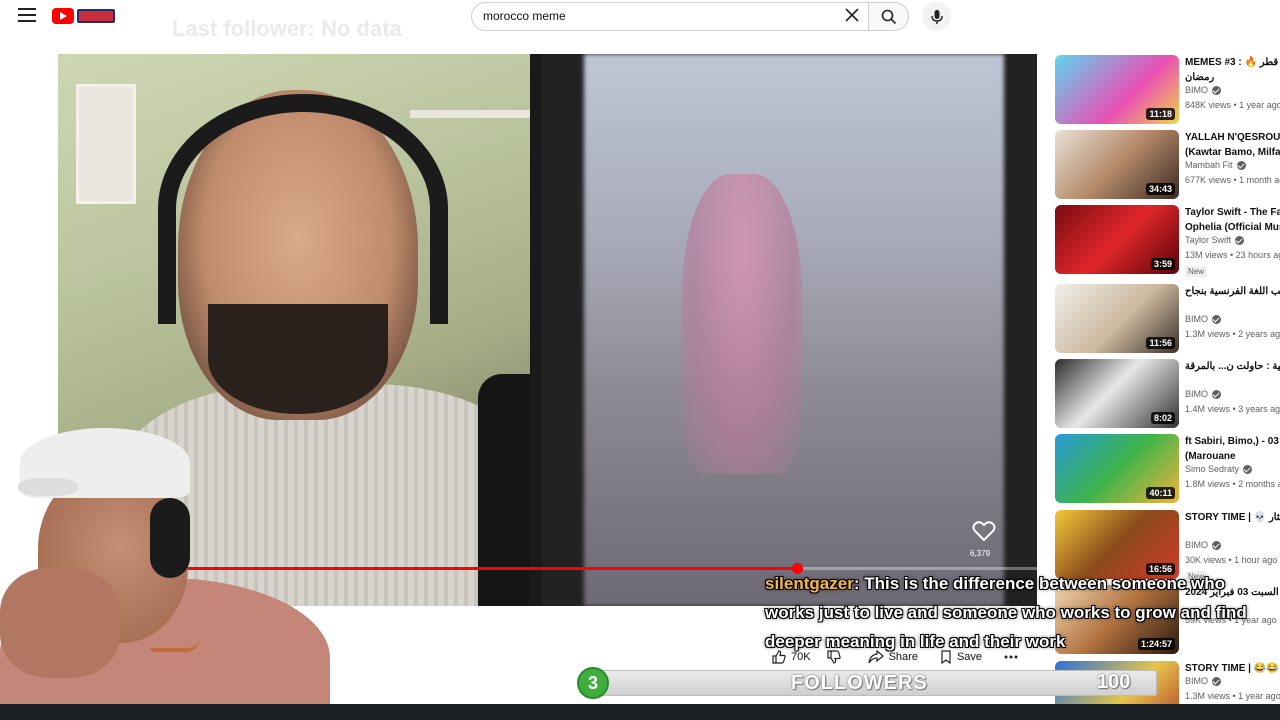 This screenshot has width=1280, height=720. I want to click on goal-target-count: 100, so click(1114, 682).